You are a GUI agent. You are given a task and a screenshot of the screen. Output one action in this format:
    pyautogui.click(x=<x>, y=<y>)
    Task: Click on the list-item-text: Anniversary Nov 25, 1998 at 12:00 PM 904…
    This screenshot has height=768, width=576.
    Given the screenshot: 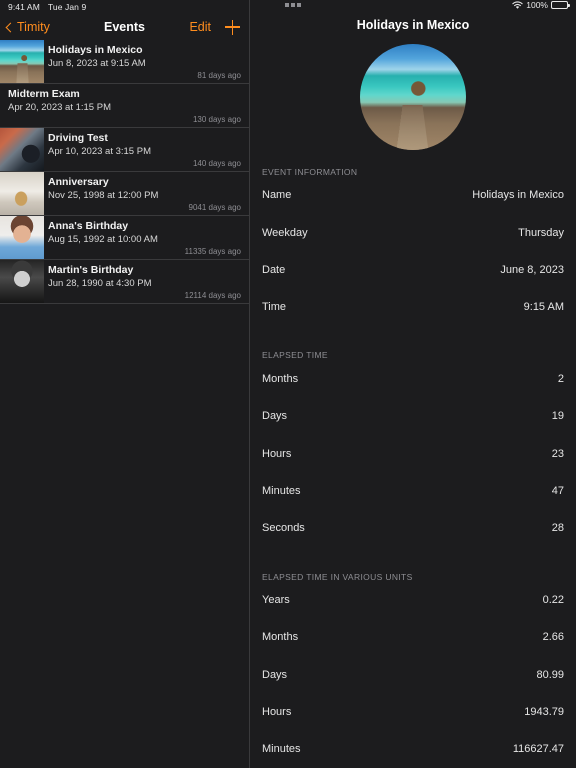 What is the action you would take?
    pyautogui.click(x=146, y=193)
    